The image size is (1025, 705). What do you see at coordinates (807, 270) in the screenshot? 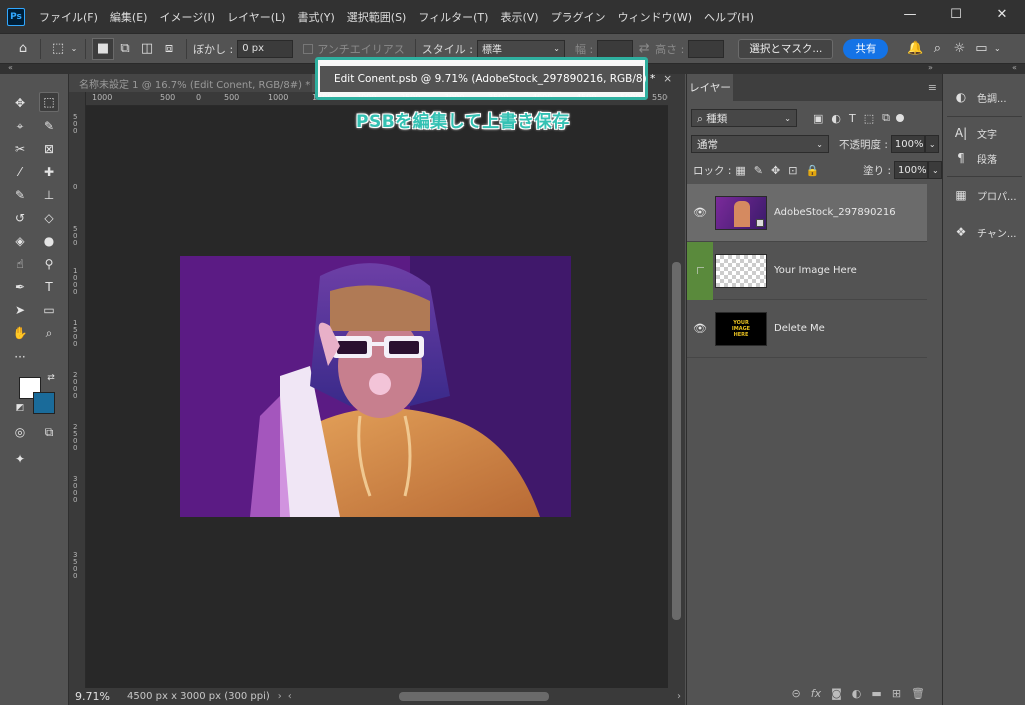
I see `layer-row: Your Image Here` at bounding box center [807, 270].